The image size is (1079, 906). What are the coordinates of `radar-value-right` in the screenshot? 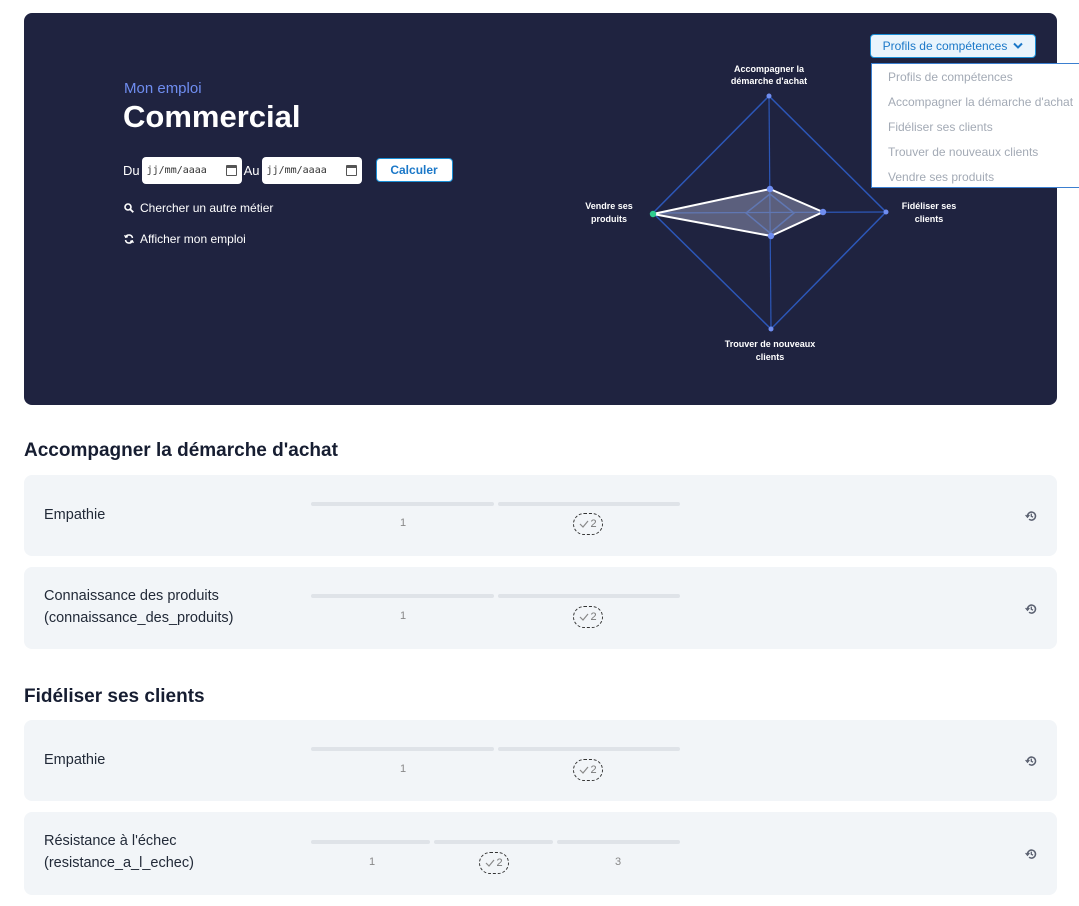 It's located at (823, 212).